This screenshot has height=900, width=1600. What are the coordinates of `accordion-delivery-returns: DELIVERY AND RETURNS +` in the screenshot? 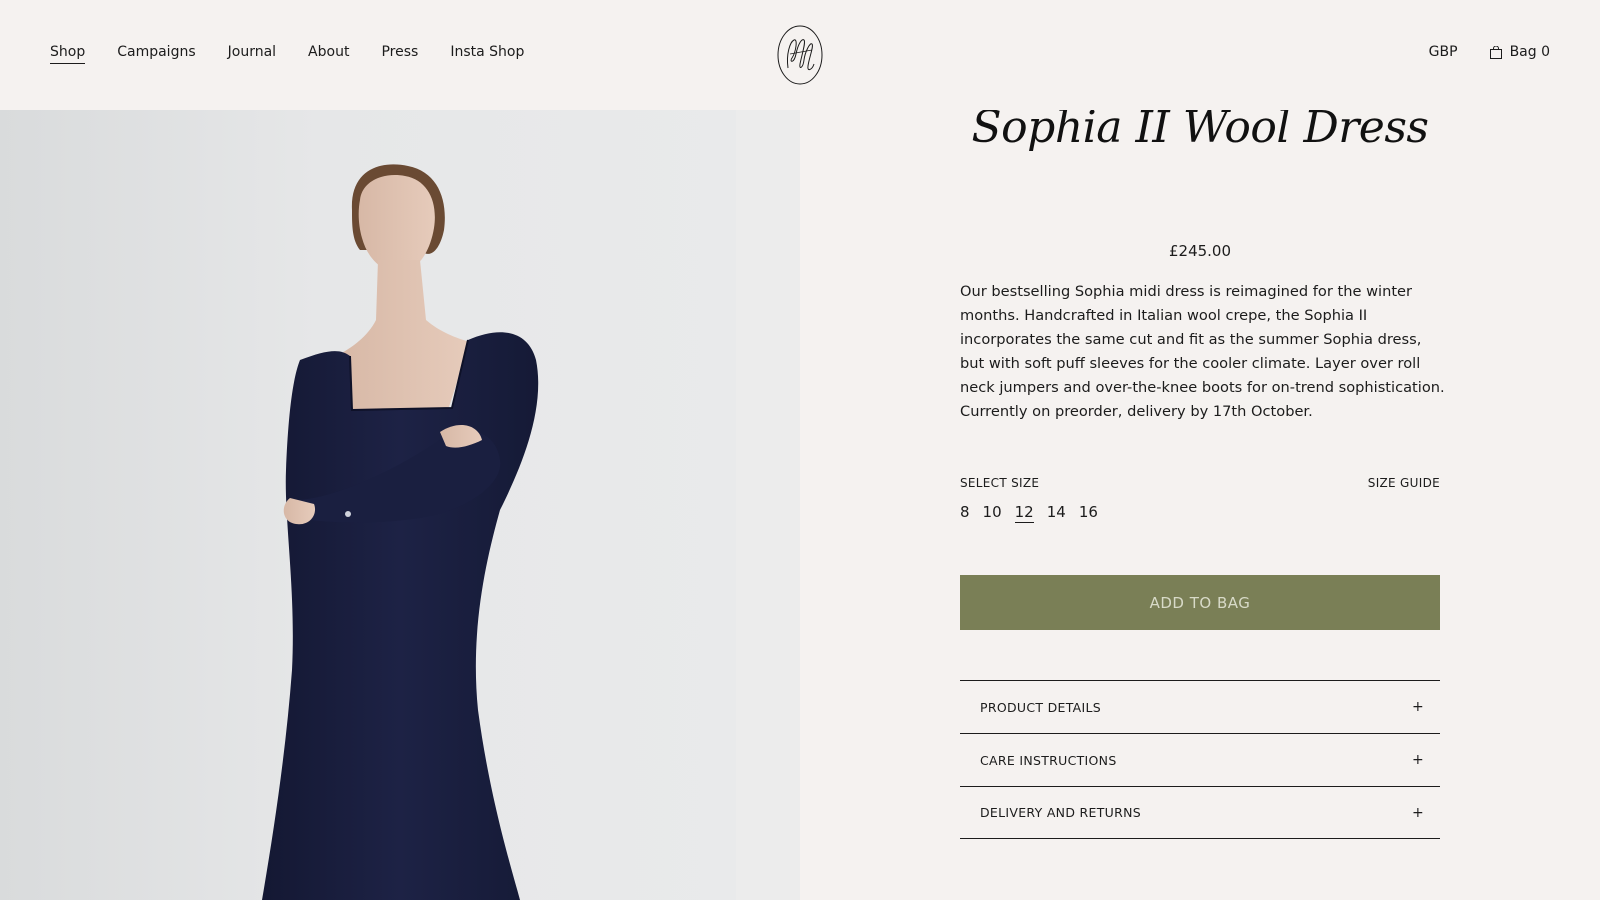 It's located at (1200, 812).